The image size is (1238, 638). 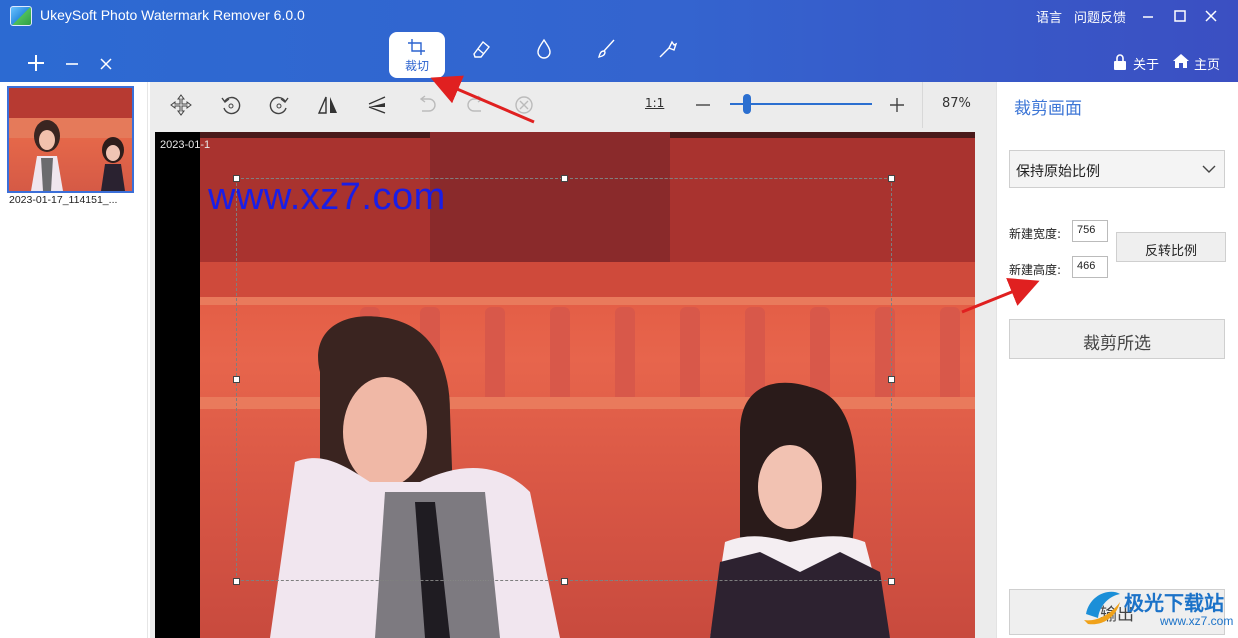 I want to click on move-icon, so click(x=181, y=105).